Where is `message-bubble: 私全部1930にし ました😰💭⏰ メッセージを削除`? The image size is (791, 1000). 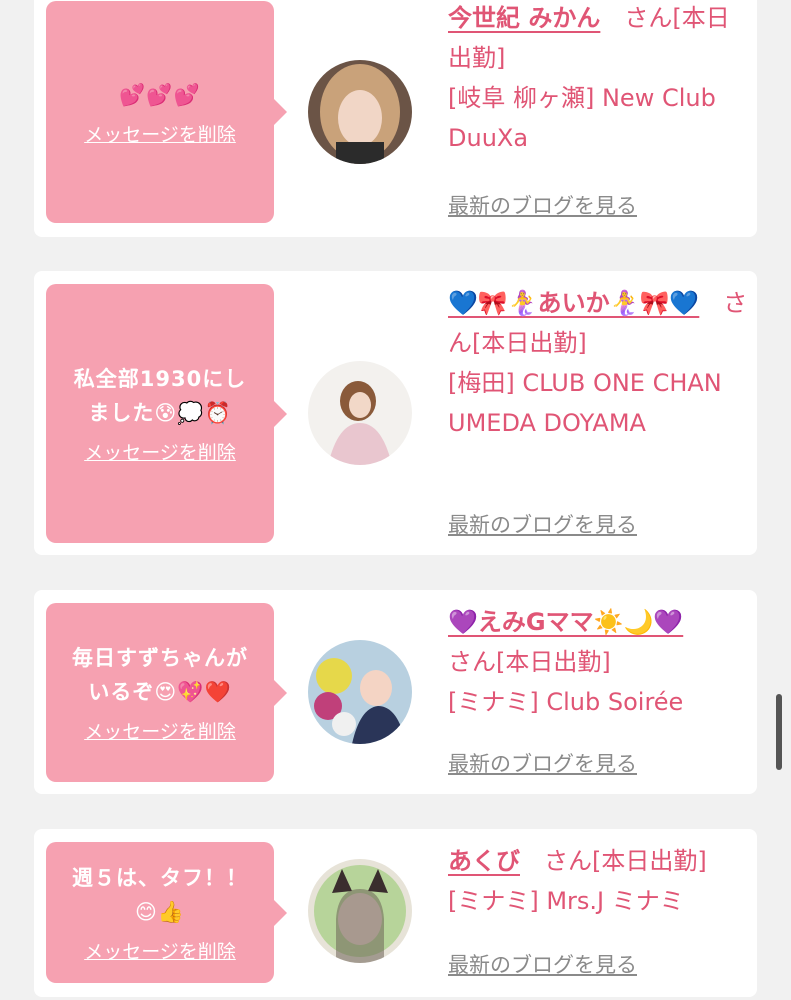
message-bubble: 私全部1930にし ました😰💭⏰ メッセージを削除 is located at coordinates (166, 413).